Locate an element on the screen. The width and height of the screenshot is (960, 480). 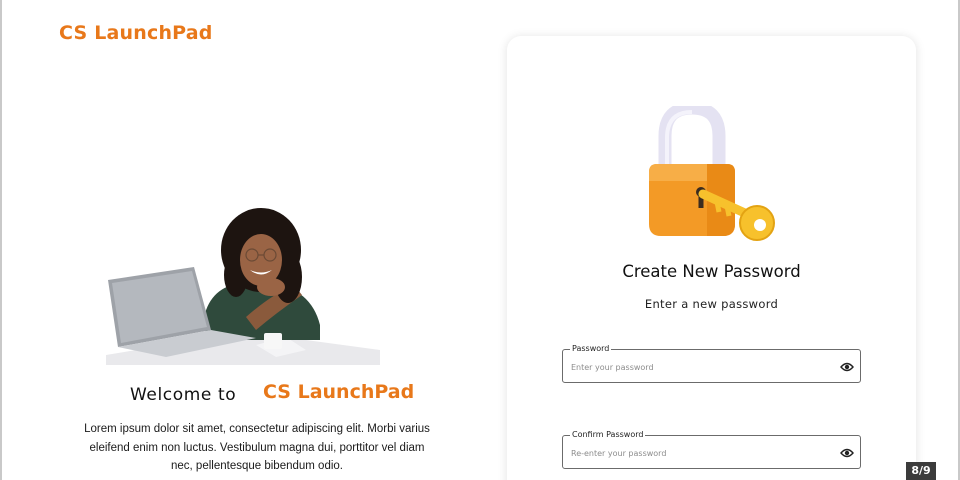
password-input is located at coordinates (698, 367).